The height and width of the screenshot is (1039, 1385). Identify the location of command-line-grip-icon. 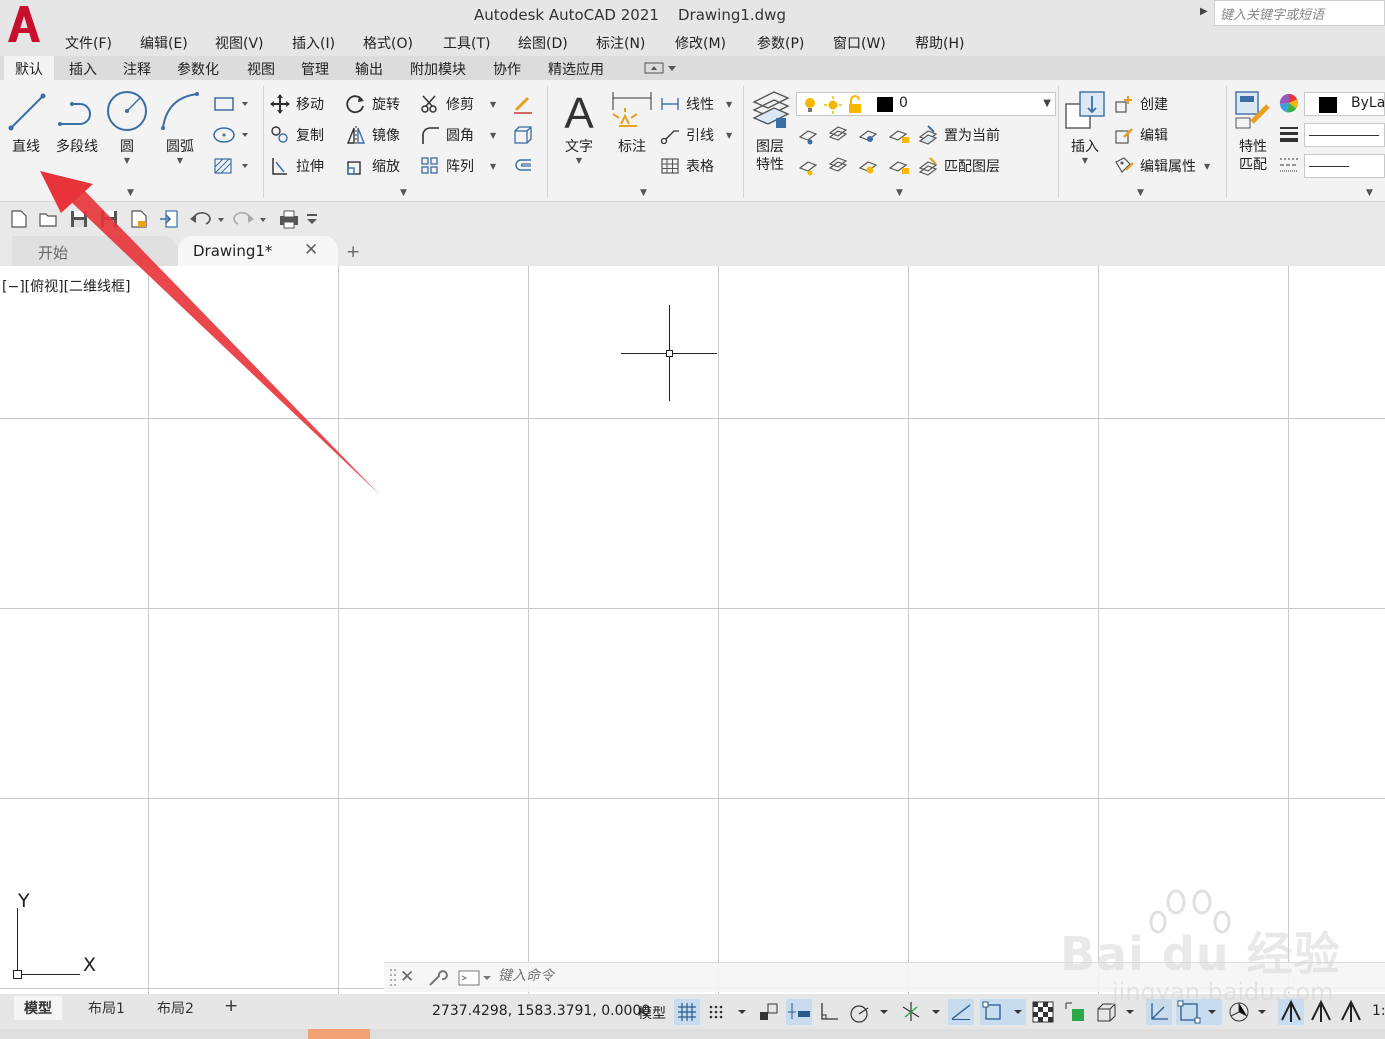
(393, 978).